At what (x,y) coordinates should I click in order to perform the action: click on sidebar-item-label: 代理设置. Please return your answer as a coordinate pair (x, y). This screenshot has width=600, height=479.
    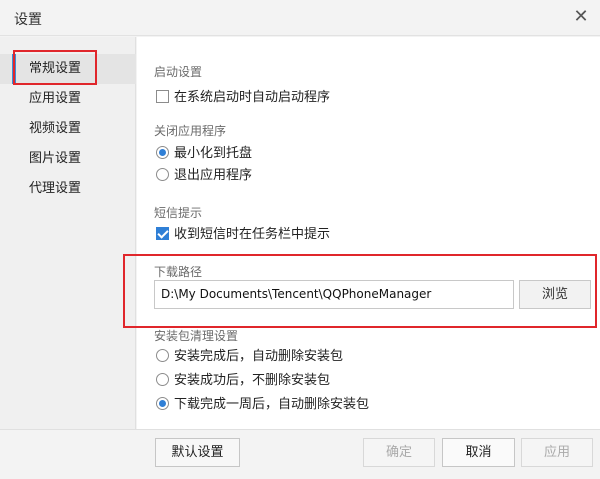
    Looking at the image, I should click on (55, 188).